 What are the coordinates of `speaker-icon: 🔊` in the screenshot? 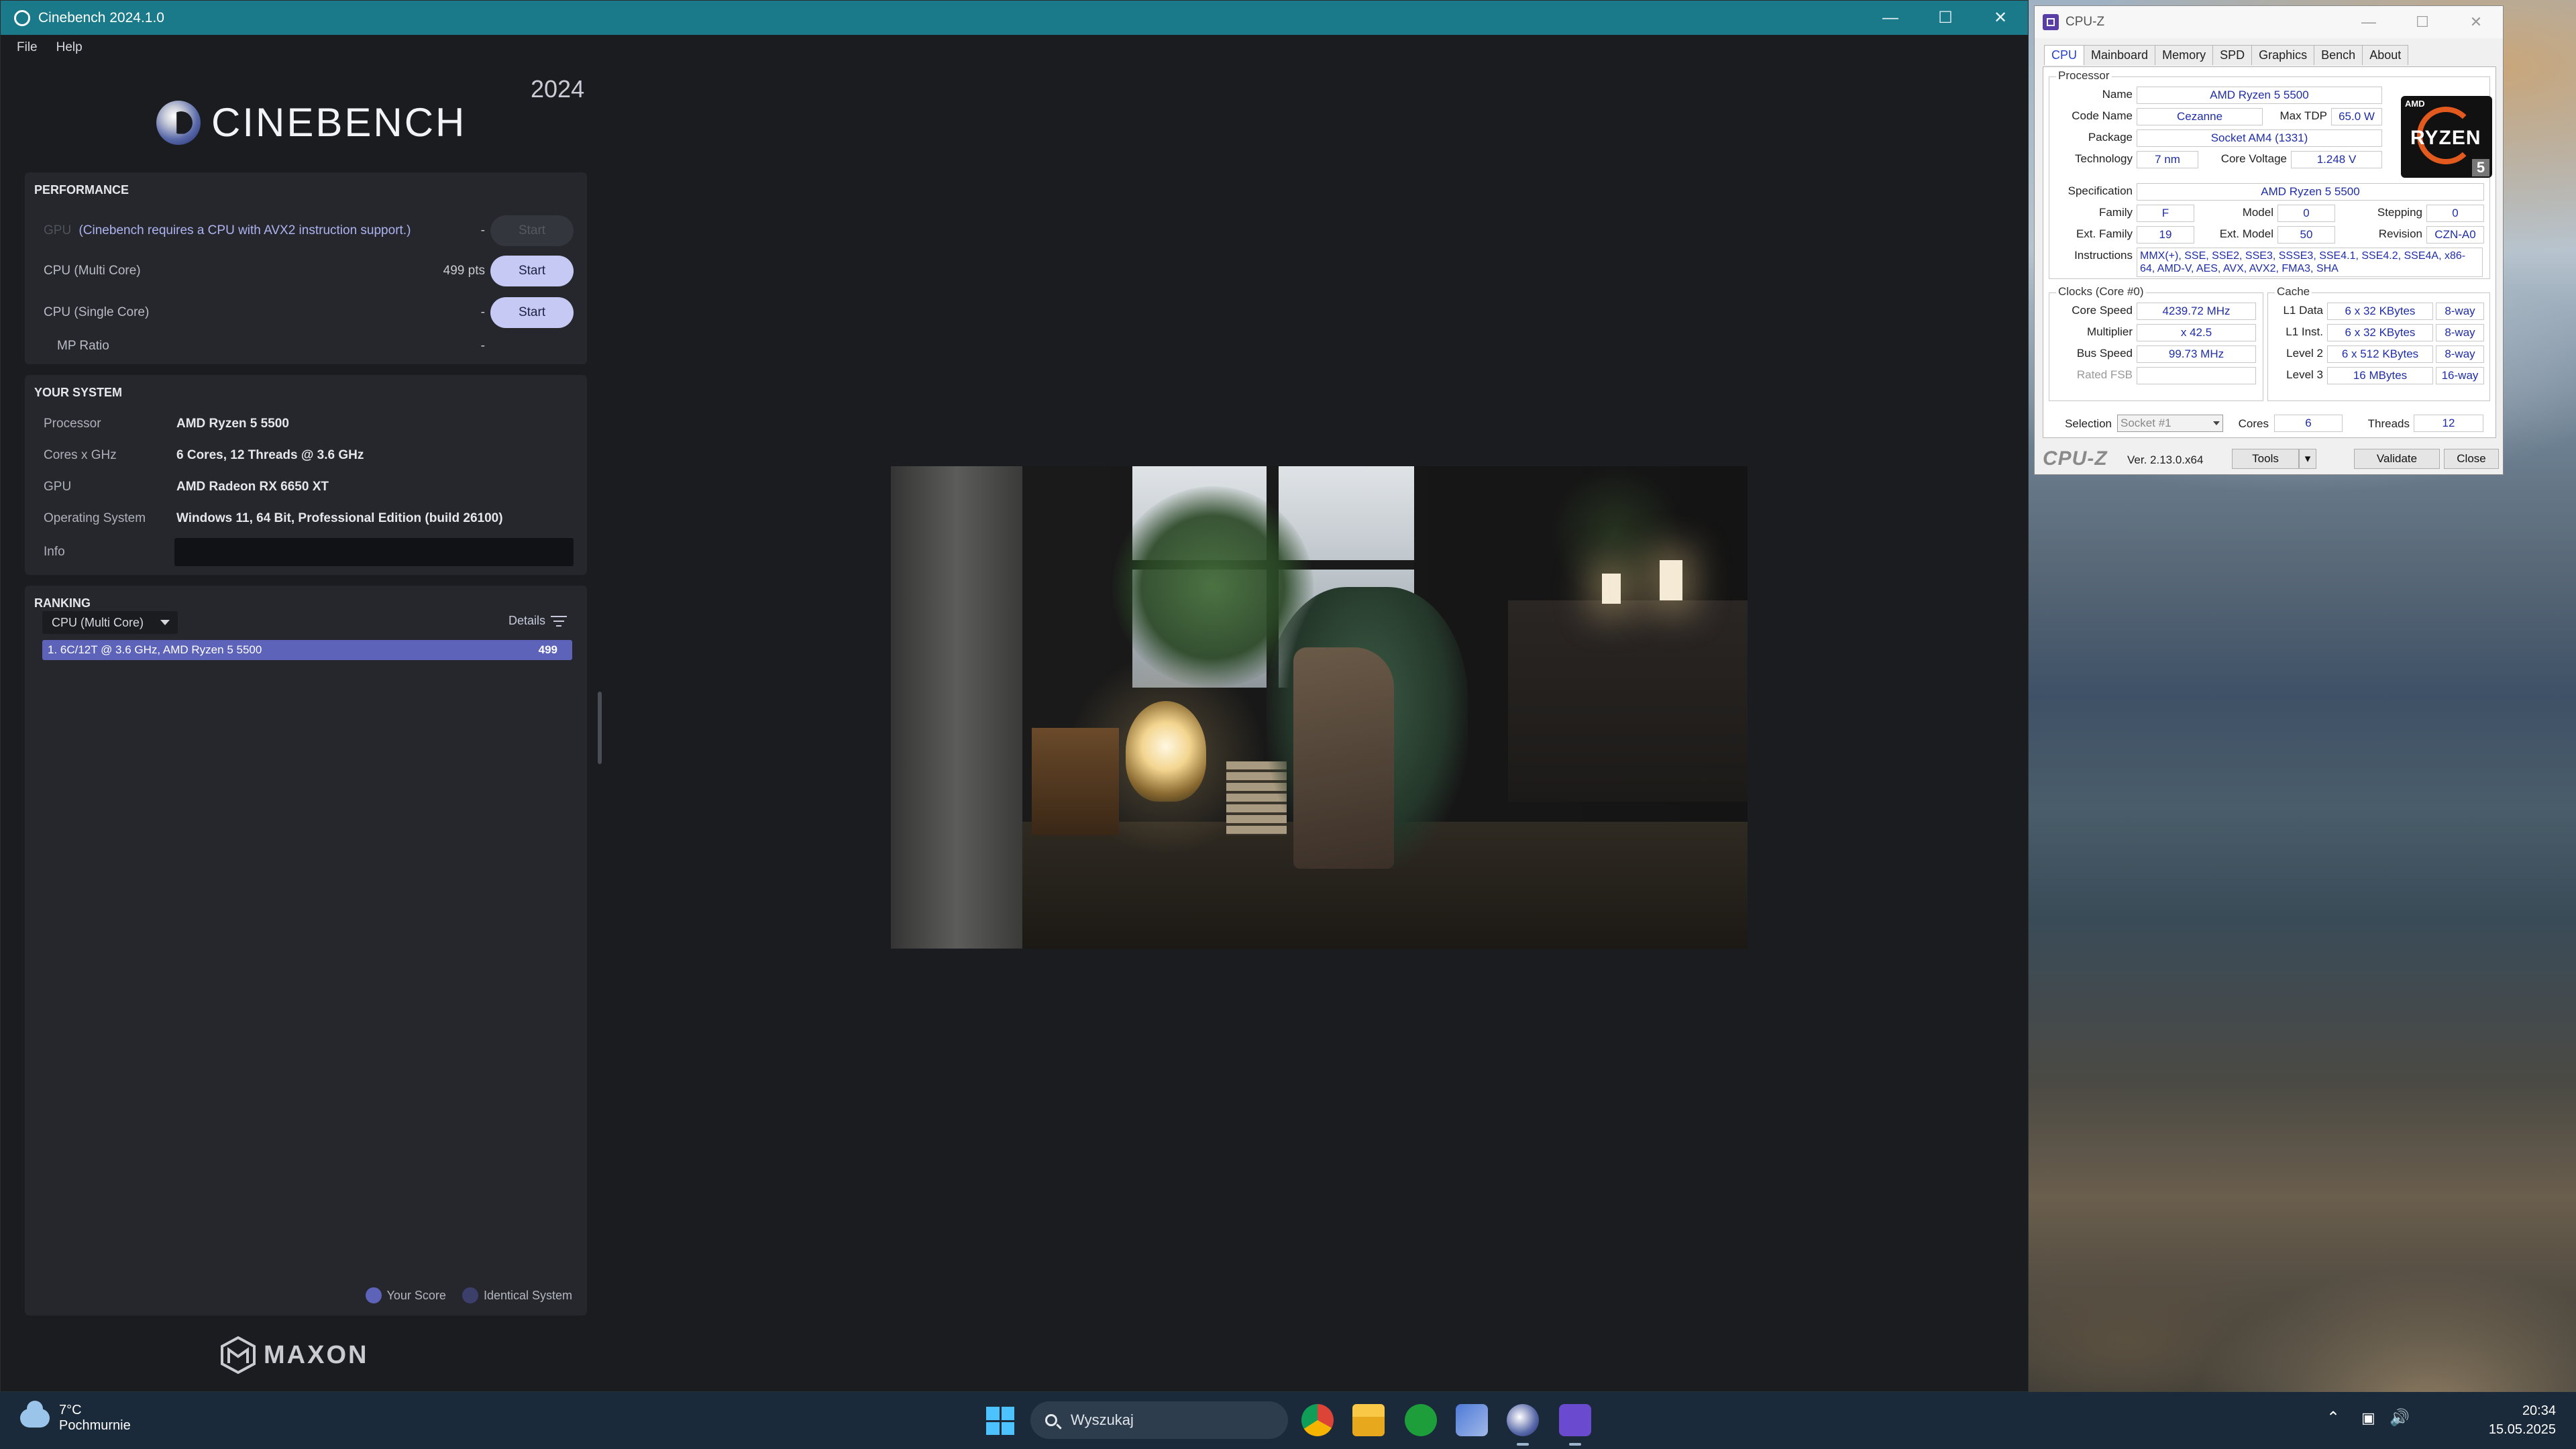 It's located at (2400, 1418).